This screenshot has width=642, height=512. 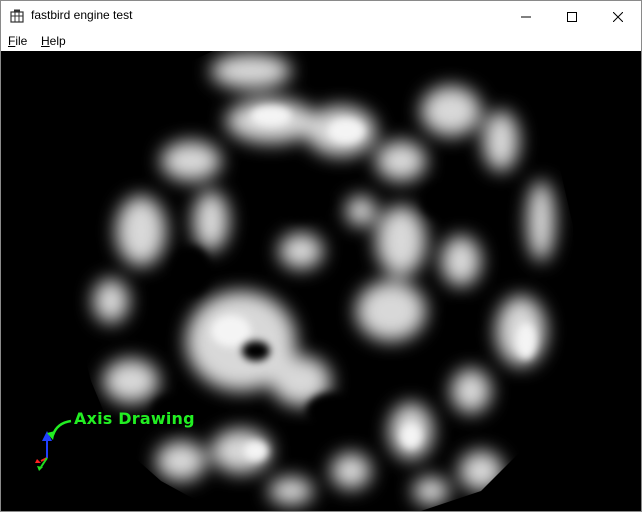 I want to click on close-icon, so click(x=618, y=16).